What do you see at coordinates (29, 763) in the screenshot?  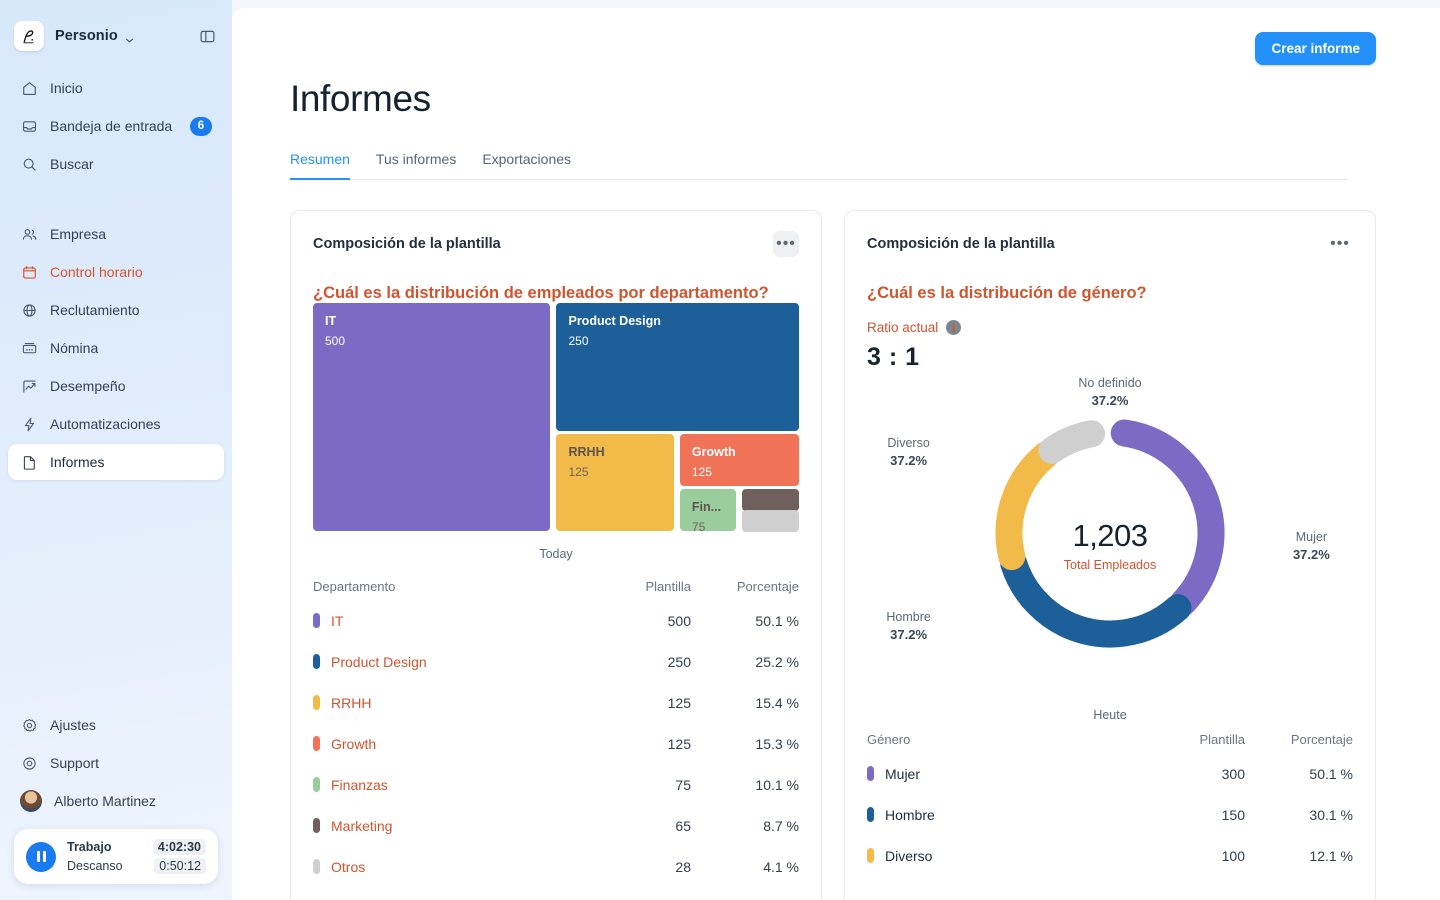 I see `lifebuoy-icon` at bounding box center [29, 763].